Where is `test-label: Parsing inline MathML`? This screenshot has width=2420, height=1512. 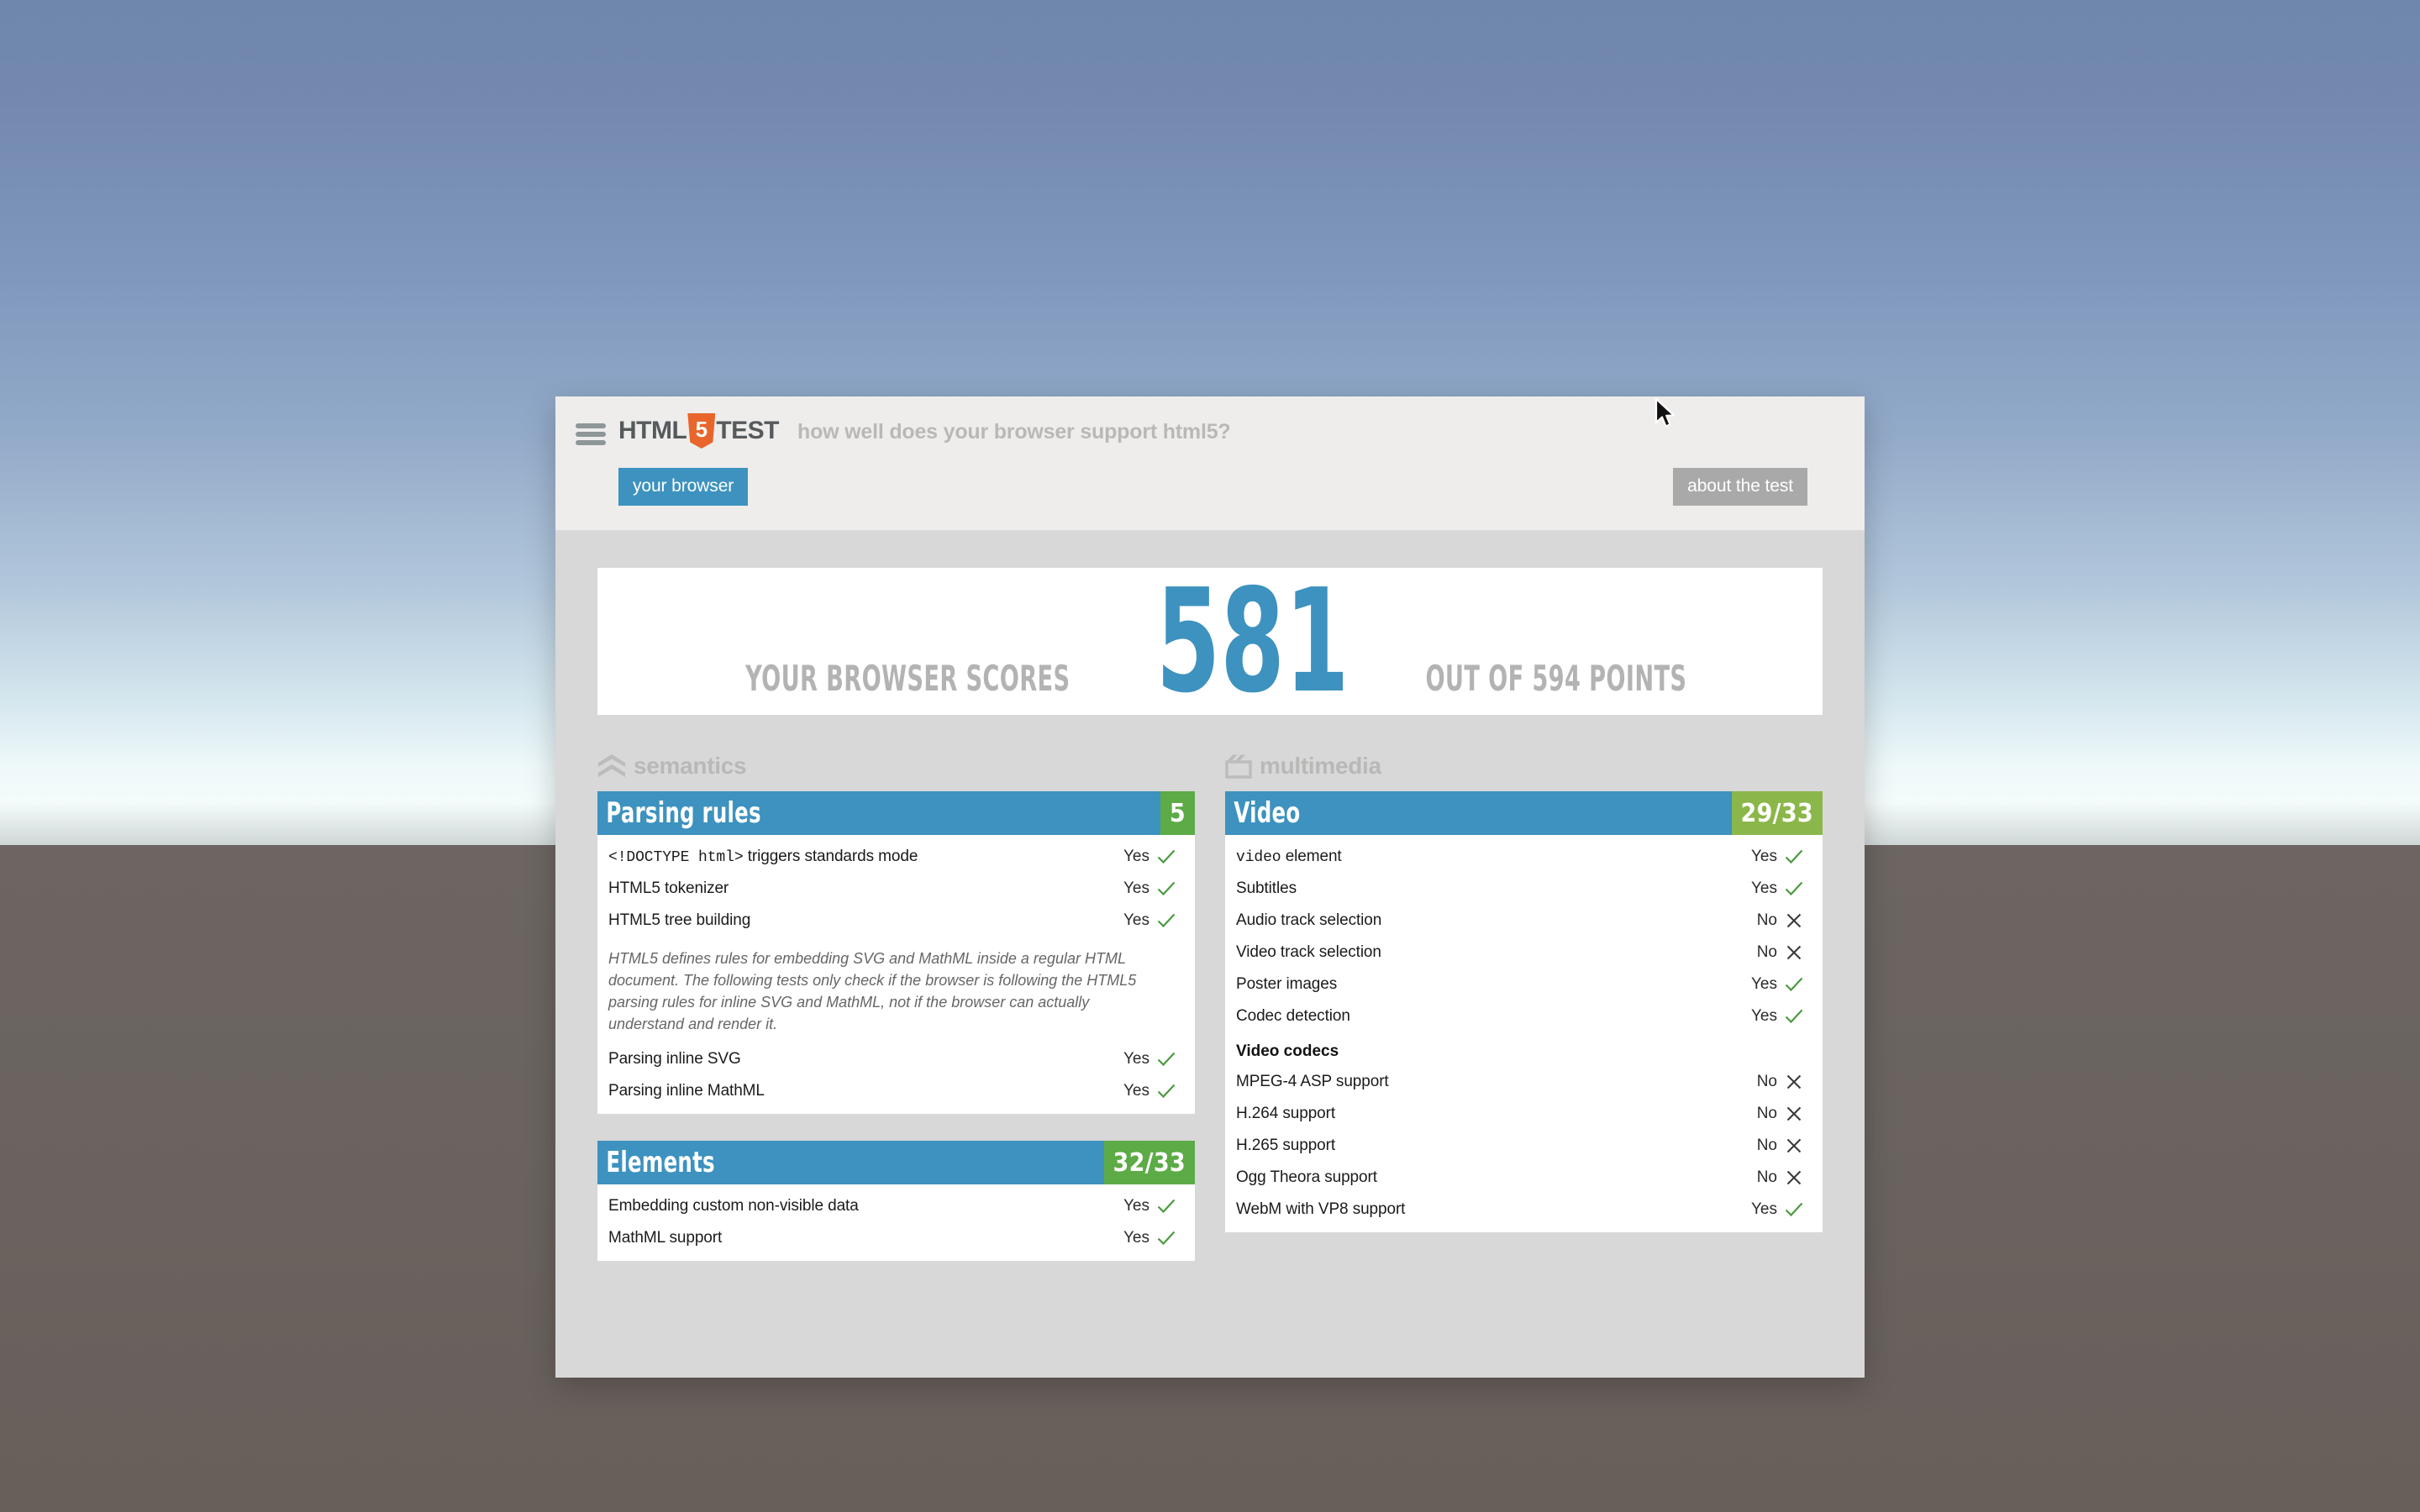
test-label: Parsing inline MathML is located at coordinates (687, 1091).